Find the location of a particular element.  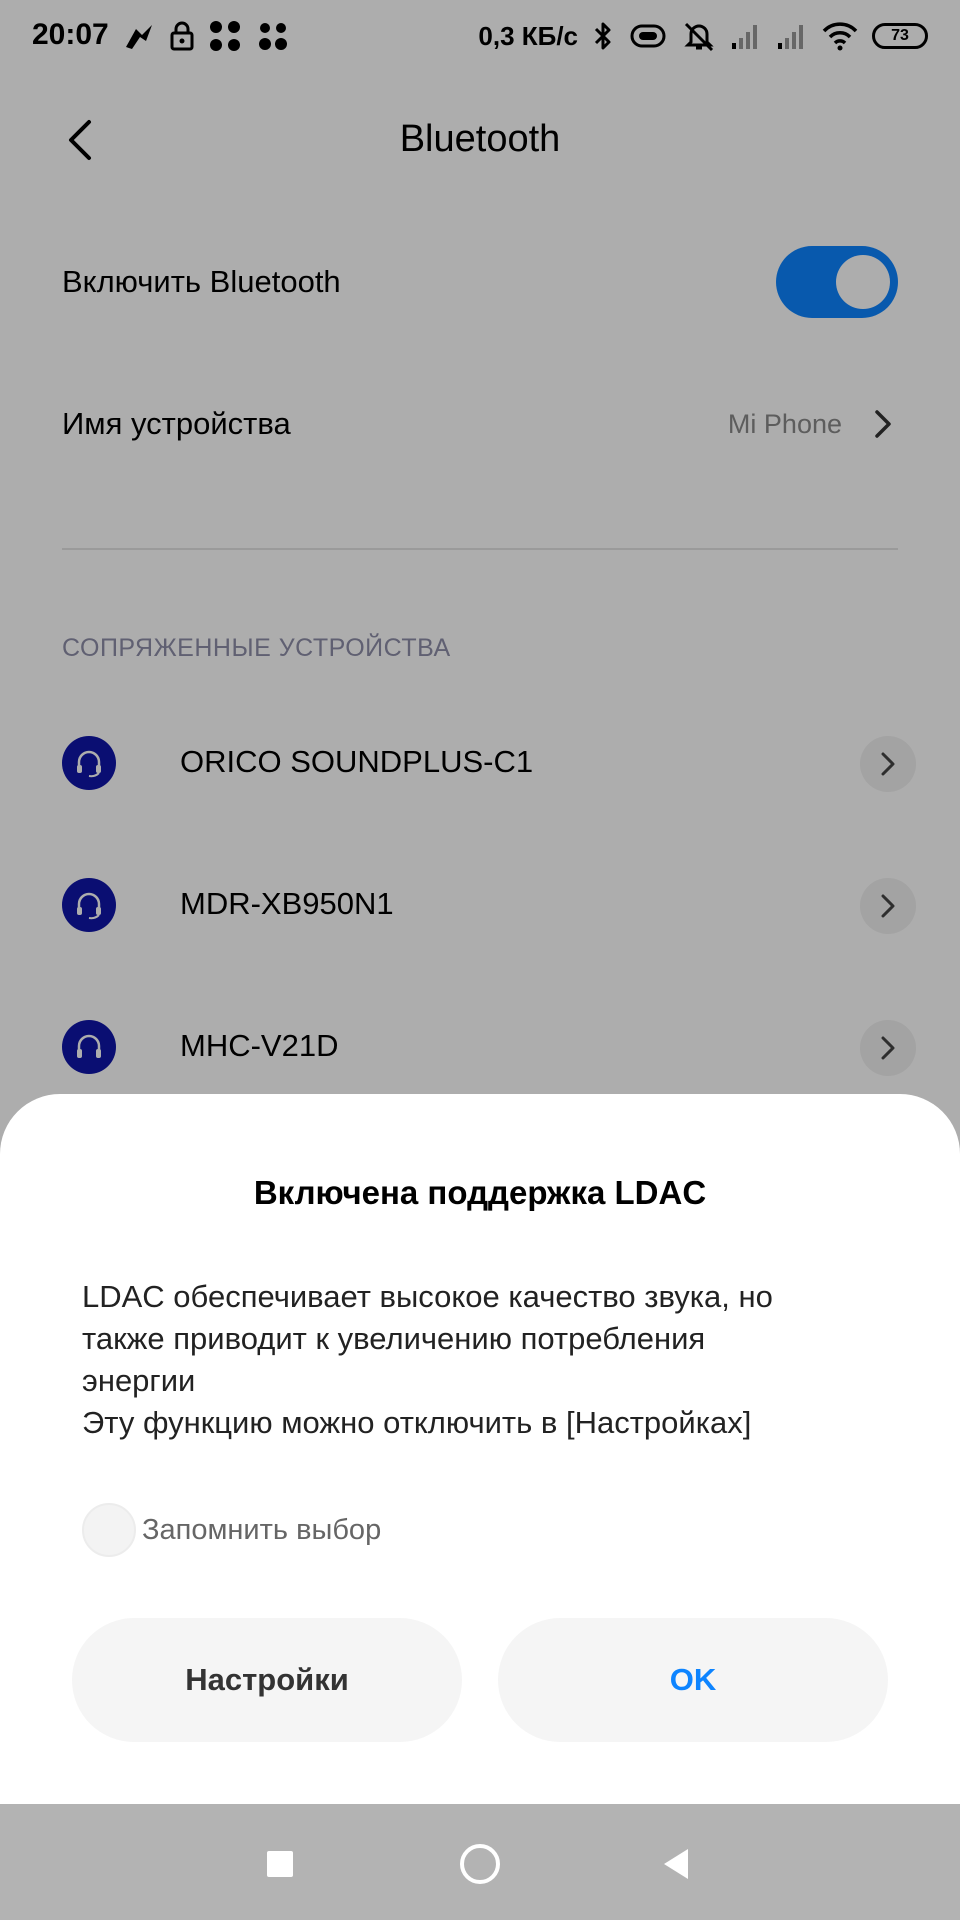

home-button is located at coordinates (480, 1864).